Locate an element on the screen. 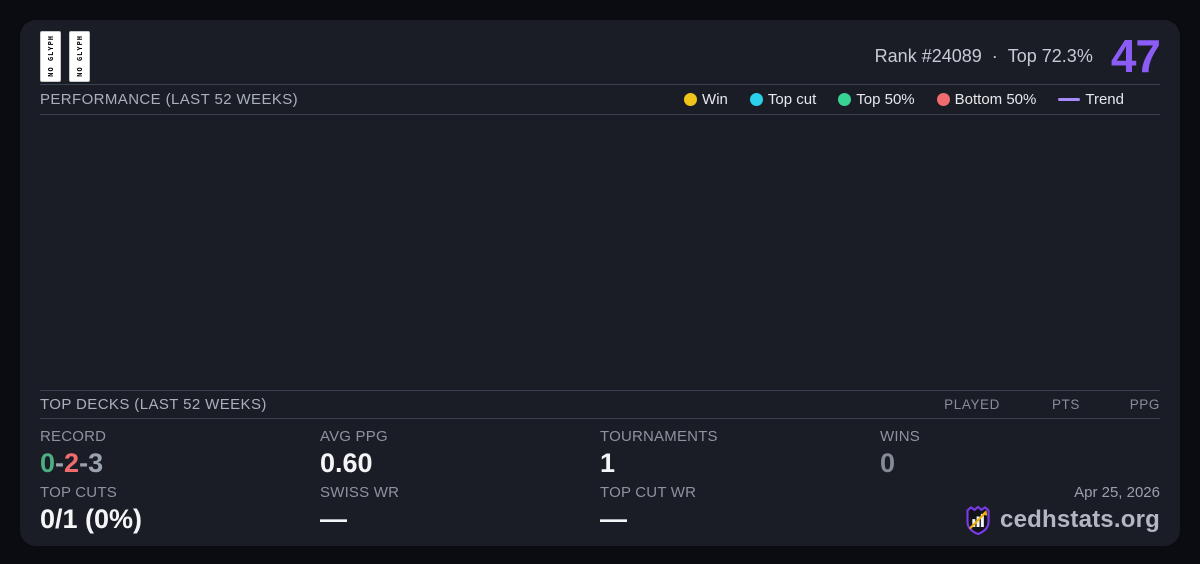  top-cut-dot-icon is located at coordinates (756, 99).